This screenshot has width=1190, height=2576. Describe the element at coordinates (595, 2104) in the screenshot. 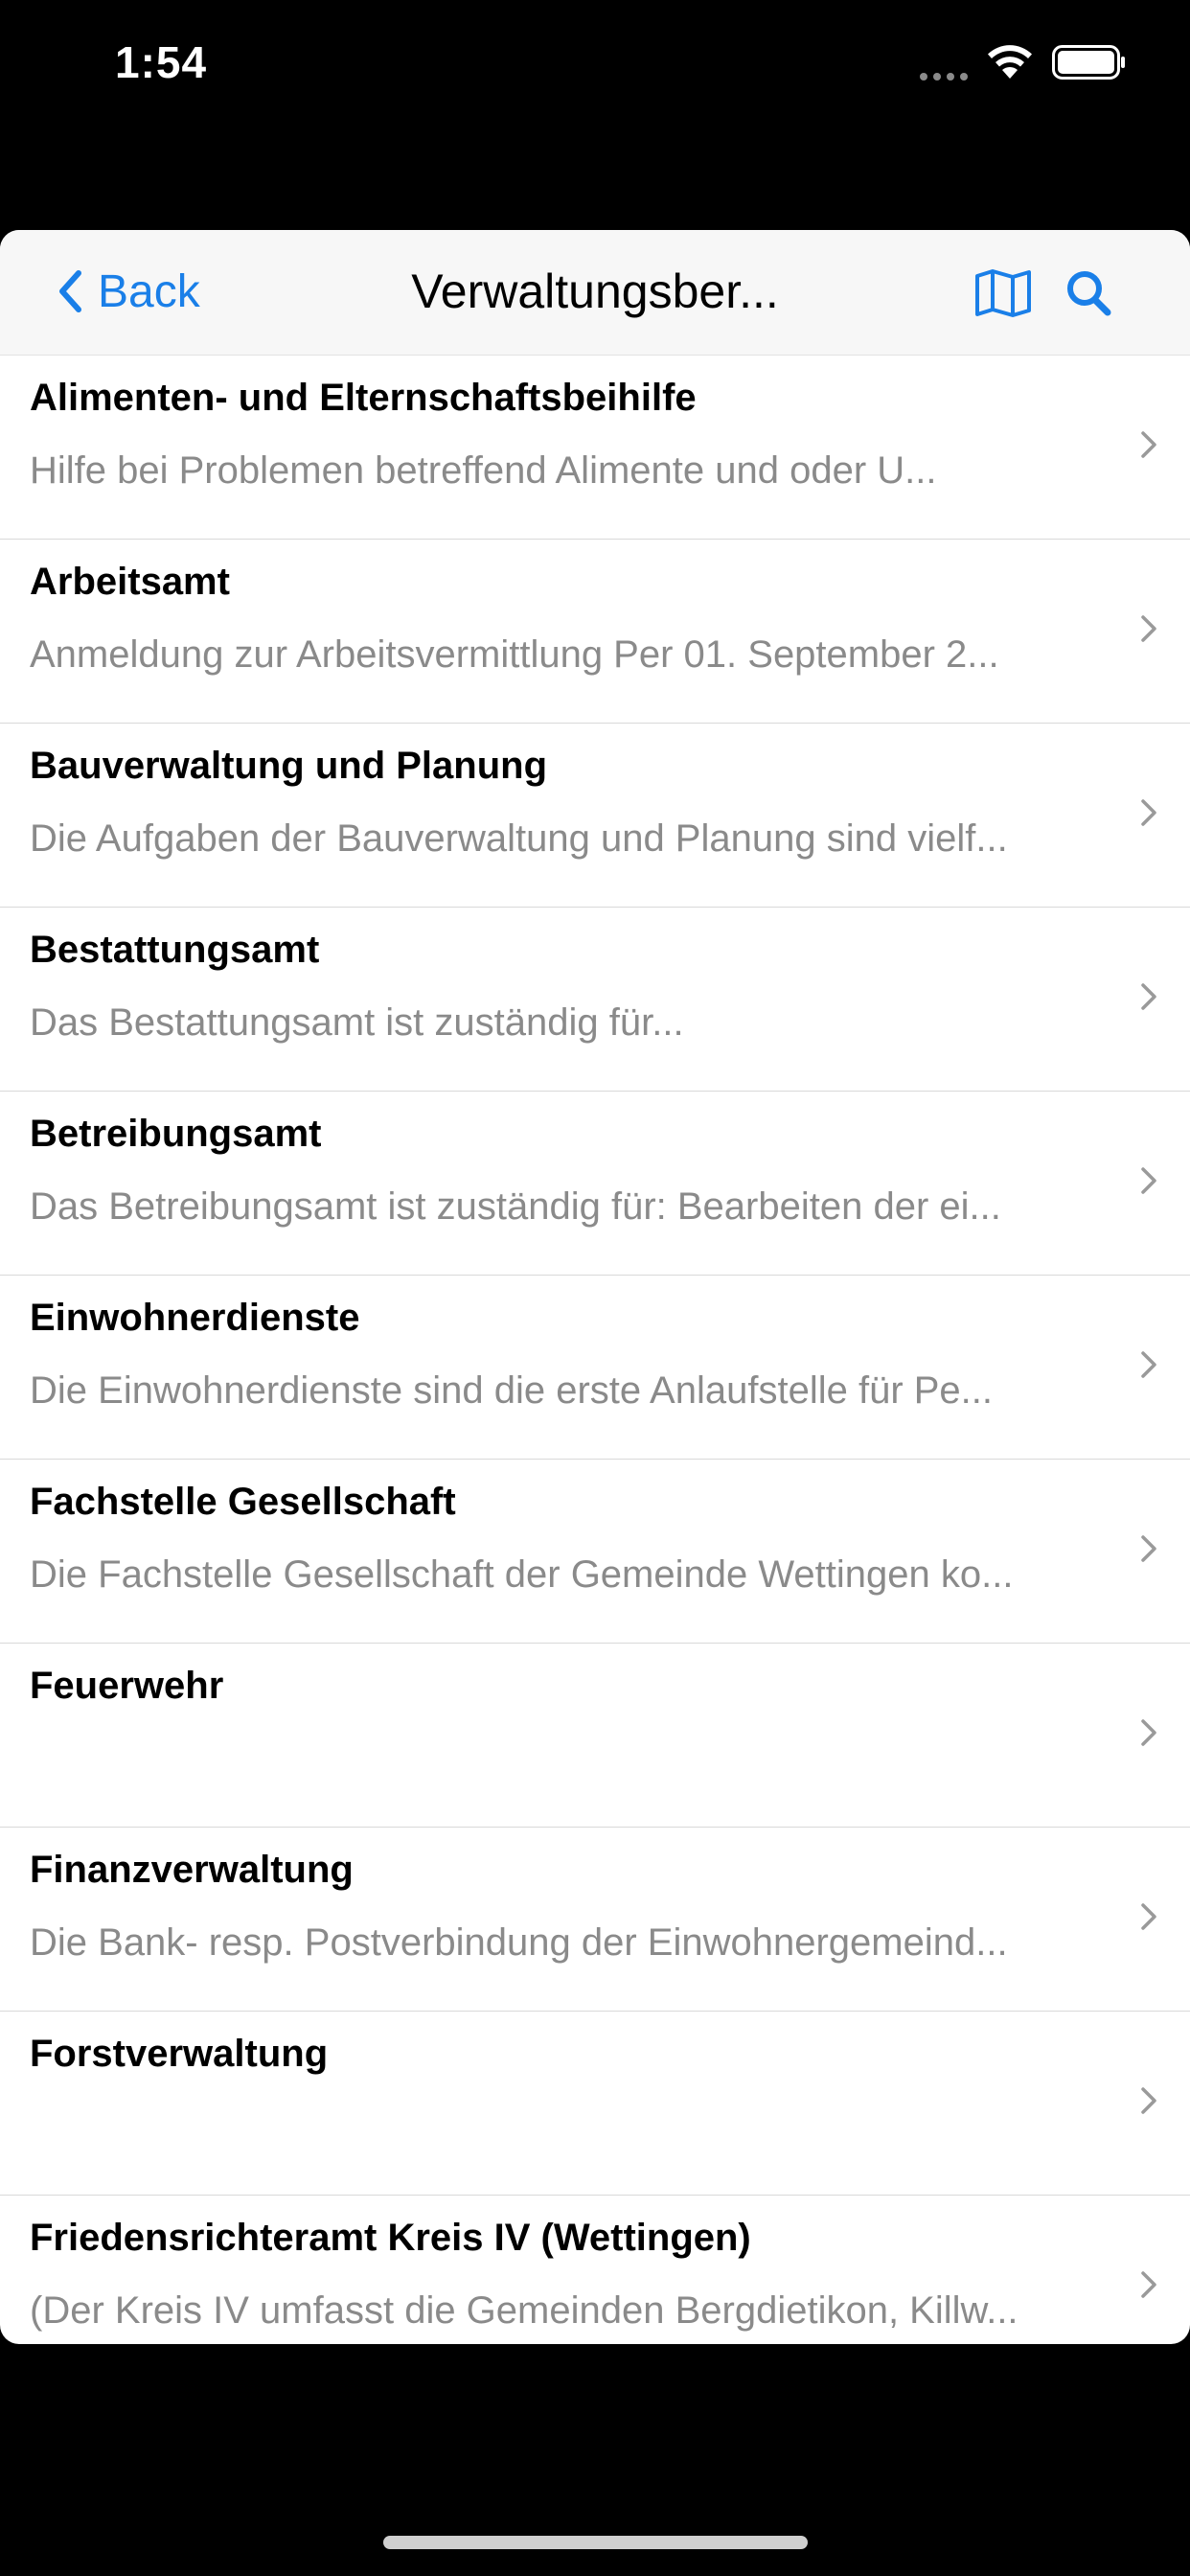

I see `list-item: Forstverwaltung` at that location.